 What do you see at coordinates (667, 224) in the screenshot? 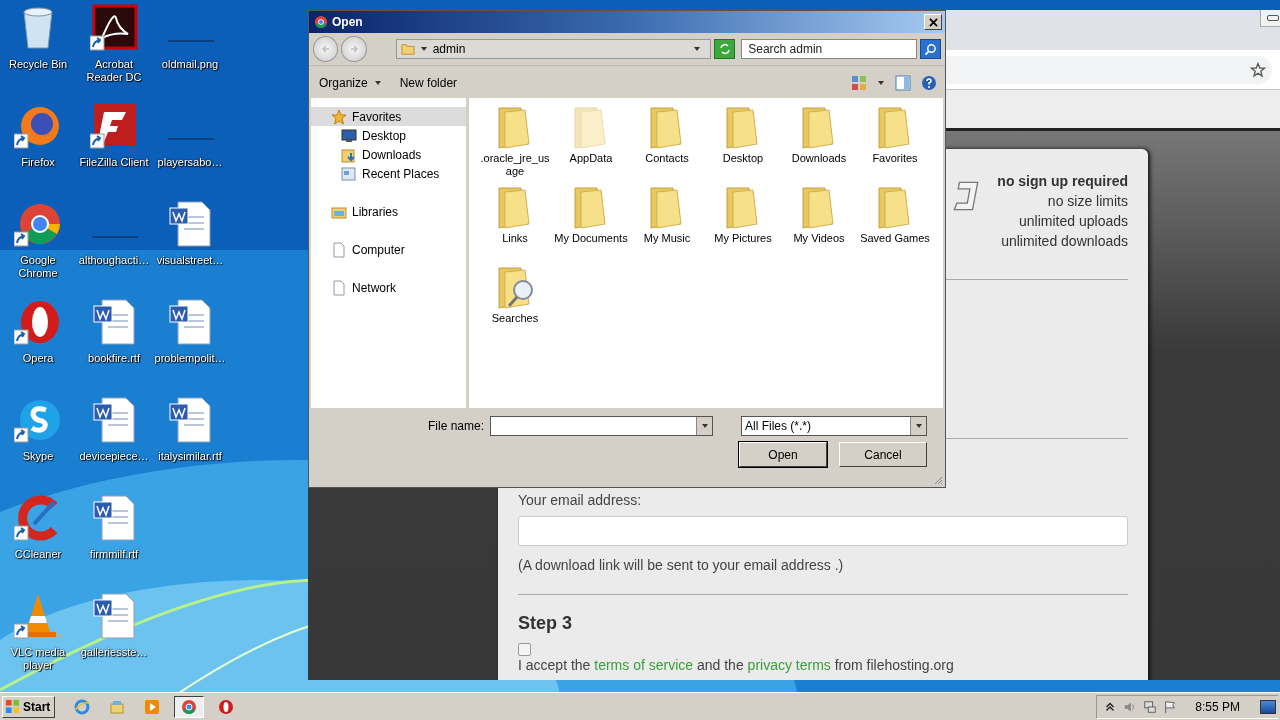
I see `folder-item: My Music` at bounding box center [667, 224].